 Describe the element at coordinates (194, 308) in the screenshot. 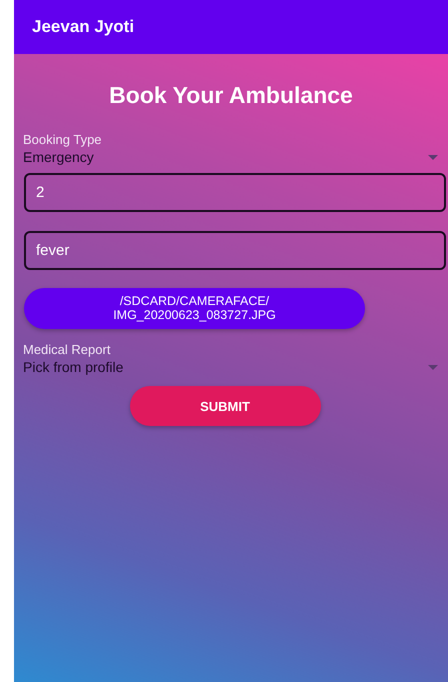

I see `file-button: /SDCARD/CAMERAFACE/ IMG_20200623_083727.JPG` at that location.